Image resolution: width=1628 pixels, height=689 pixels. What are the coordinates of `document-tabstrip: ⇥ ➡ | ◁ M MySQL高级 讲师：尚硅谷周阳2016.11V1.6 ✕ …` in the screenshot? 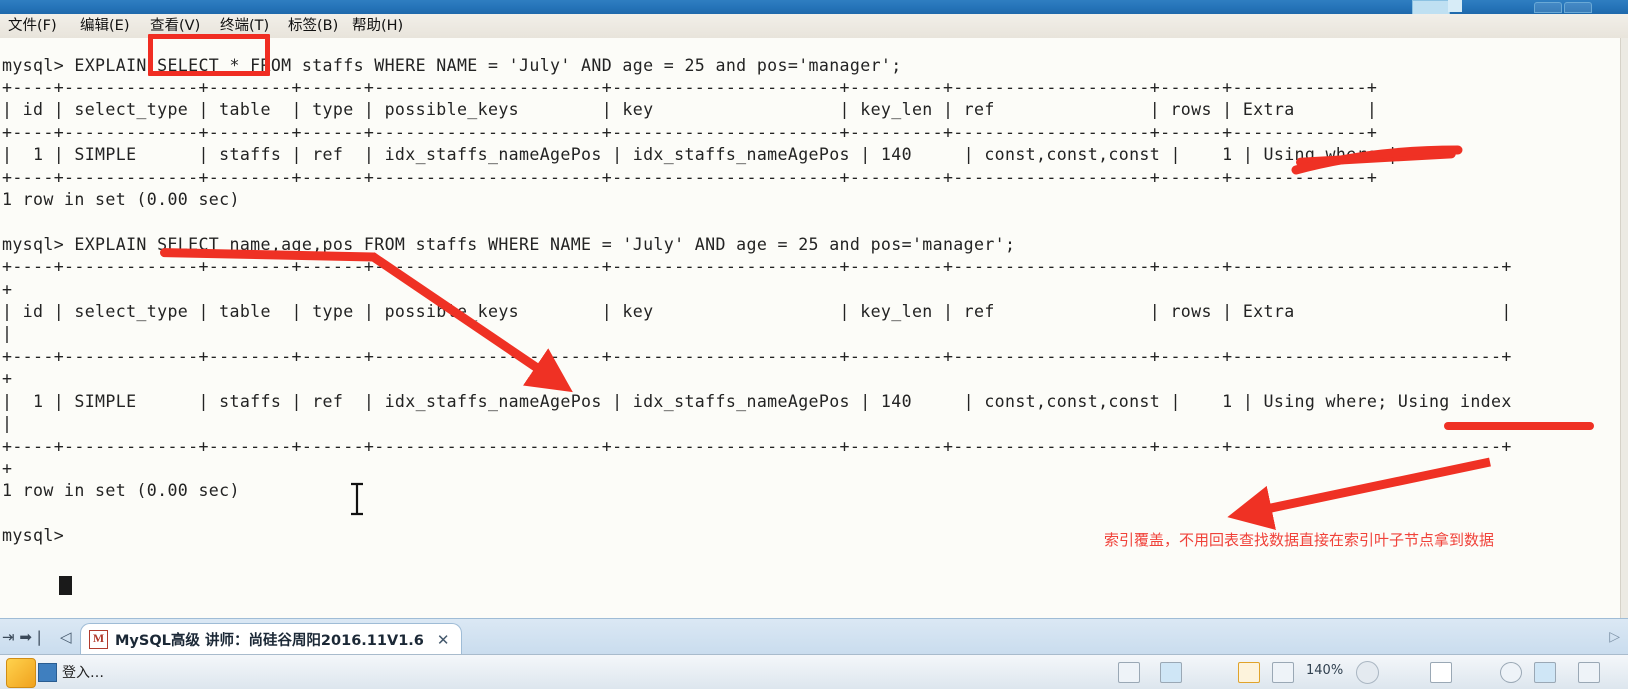 It's located at (814, 636).